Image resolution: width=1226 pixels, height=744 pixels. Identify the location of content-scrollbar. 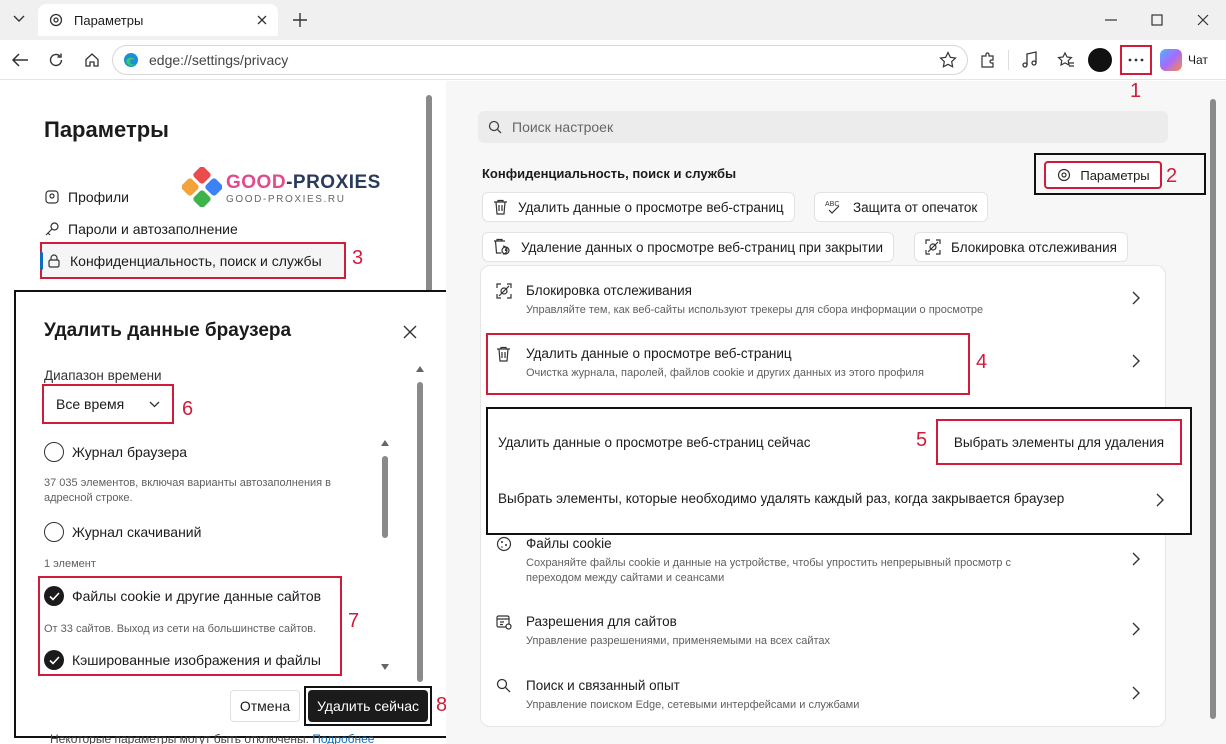
(1213, 409).